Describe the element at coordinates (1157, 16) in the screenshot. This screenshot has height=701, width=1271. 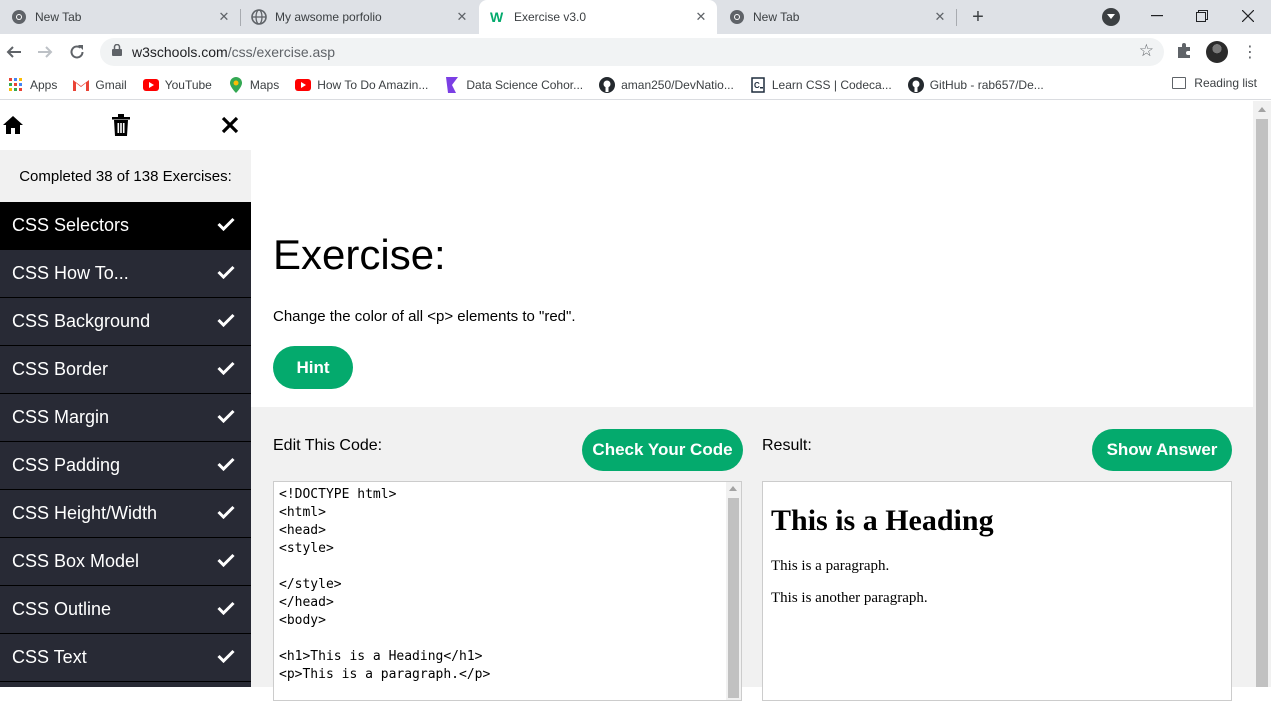
I see `minimize-icon` at that location.